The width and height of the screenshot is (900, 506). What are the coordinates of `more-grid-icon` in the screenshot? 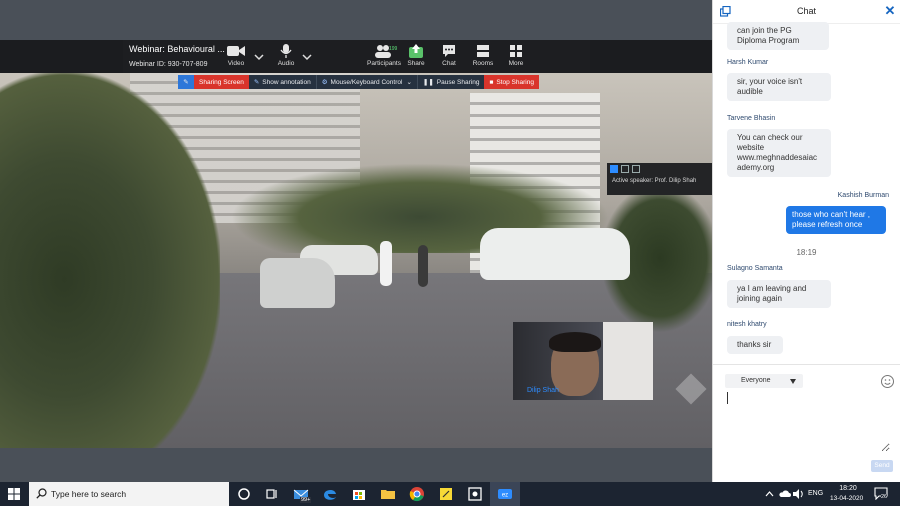 It's located at (516, 51).